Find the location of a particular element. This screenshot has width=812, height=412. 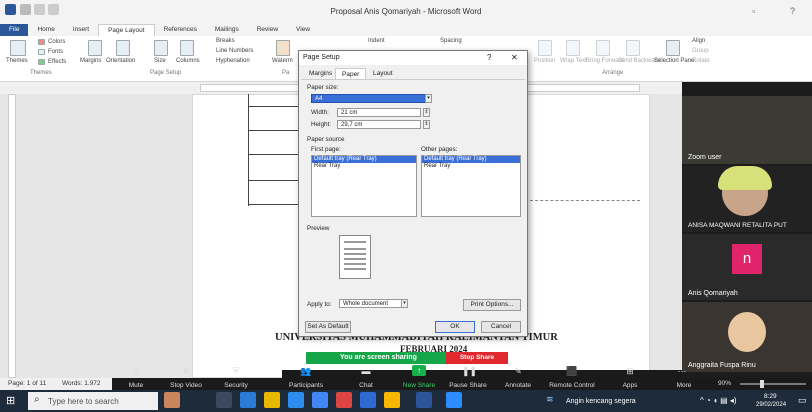

zoom-level: 90% is located at coordinates (724, 383).